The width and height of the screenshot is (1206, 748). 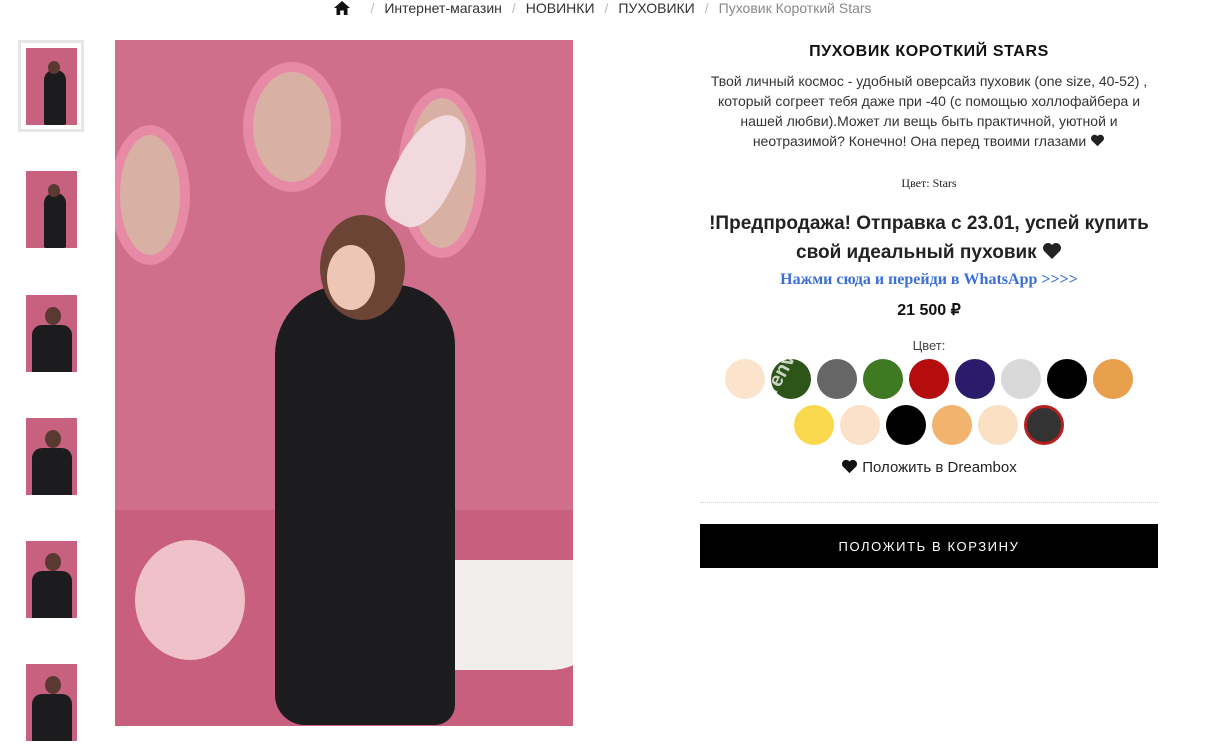 I want to click on color-label: Цвет: Stars, so click(x=929, y=183).